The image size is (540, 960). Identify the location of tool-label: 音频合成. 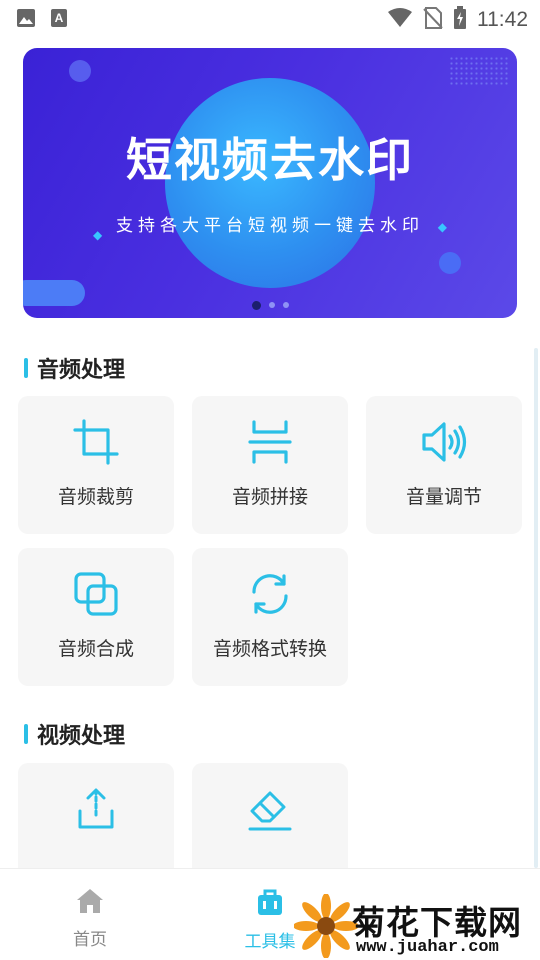
(95, 649).